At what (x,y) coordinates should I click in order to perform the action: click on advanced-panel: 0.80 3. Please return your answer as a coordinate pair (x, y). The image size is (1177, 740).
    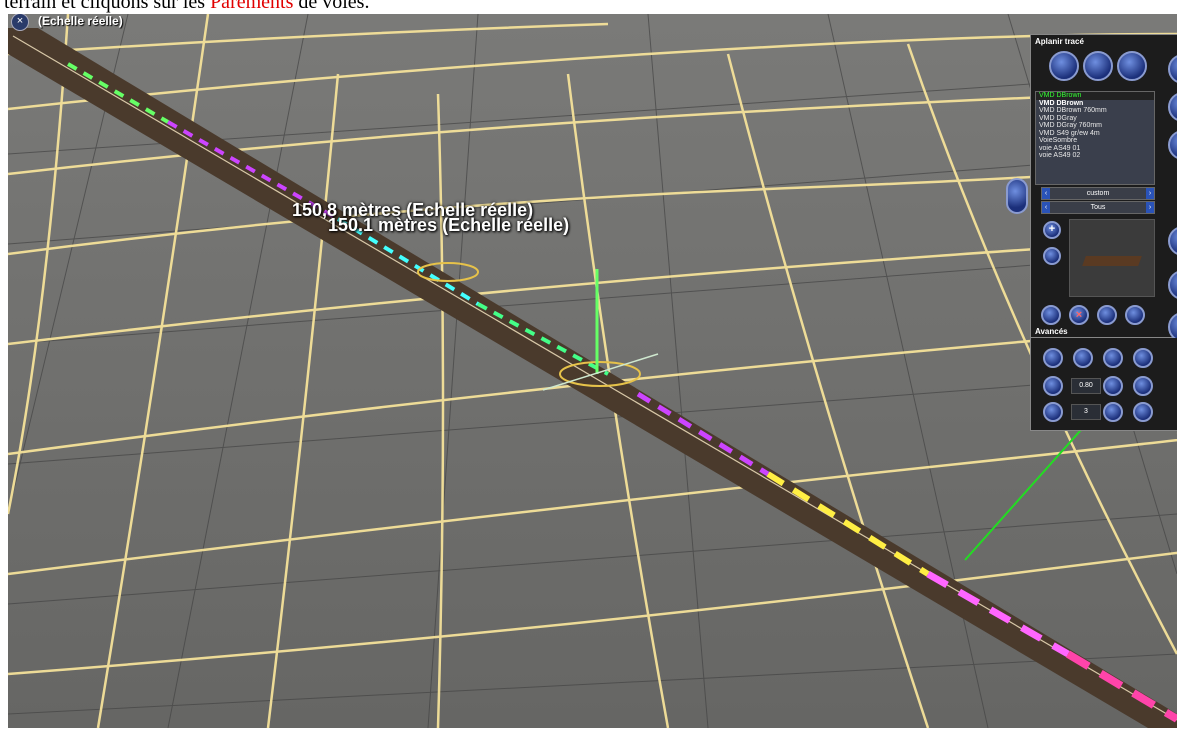
    Looking at the image, I should click on (1103, 384).